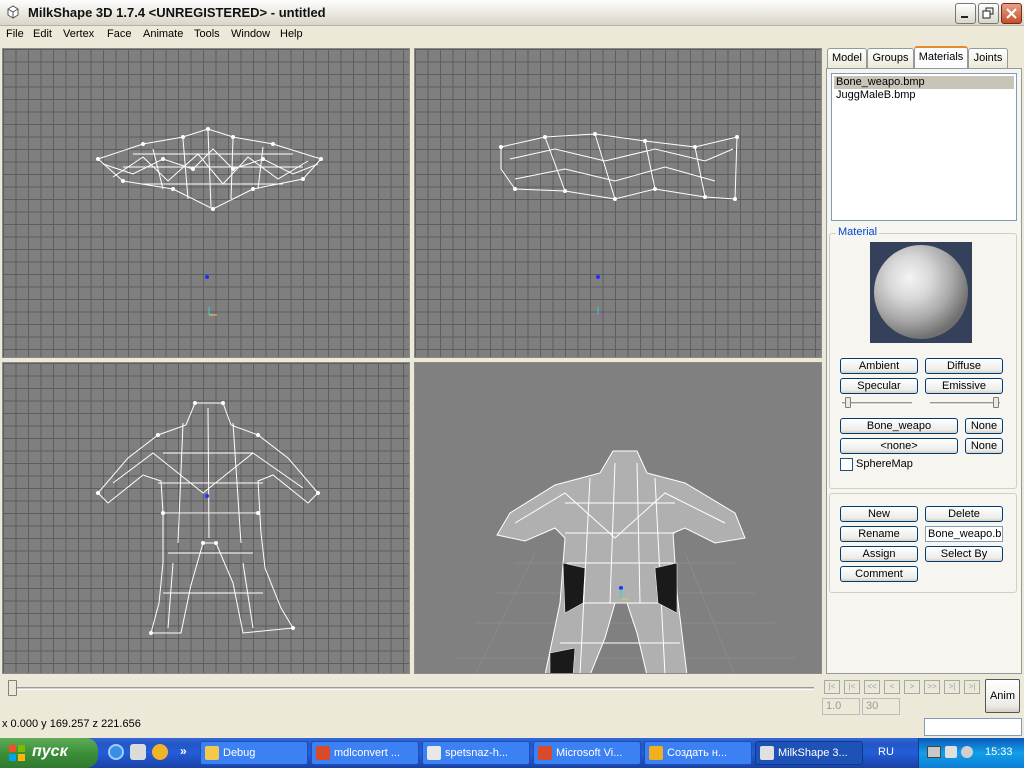 The height and width of the screenshot is (768, 1024). What do you see at coordinates (951, 752) in the screenshot?
I see `volume-icon` at bounding box center [951, 752].